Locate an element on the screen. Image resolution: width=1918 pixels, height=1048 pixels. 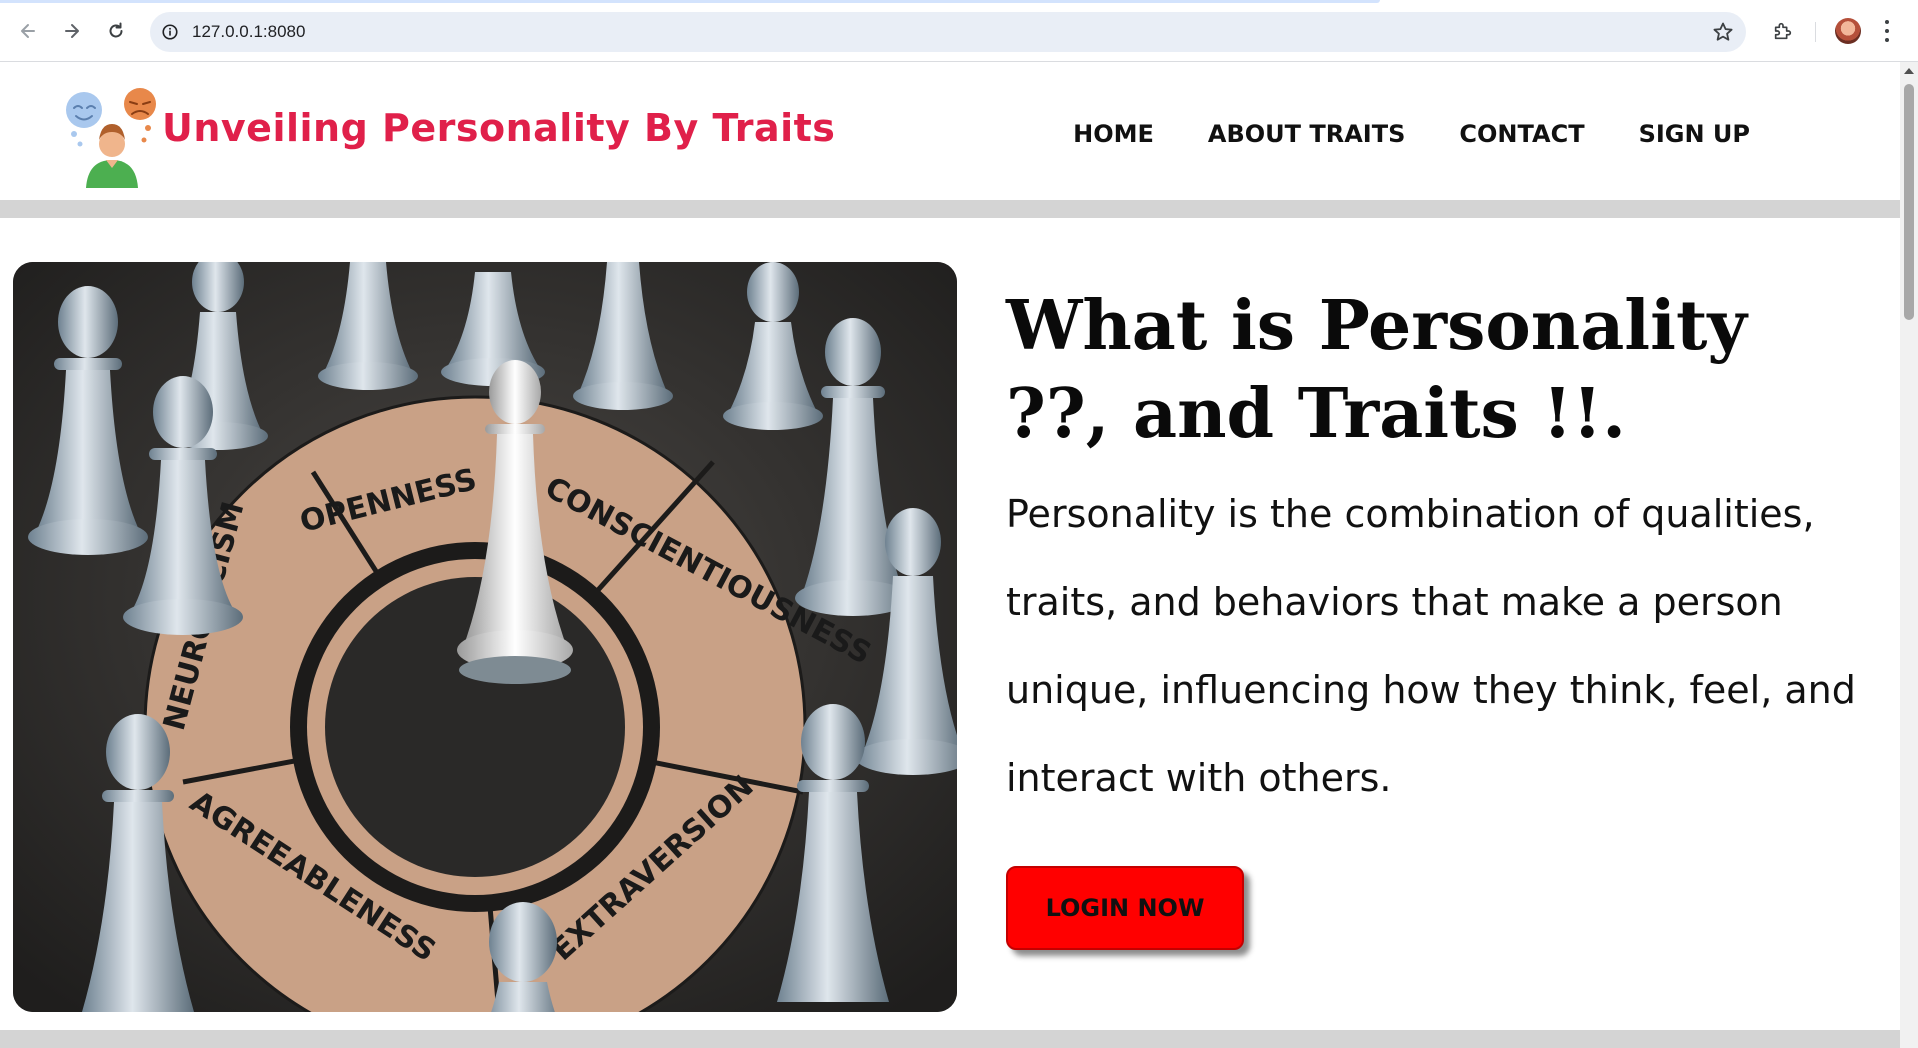
scrollbar-thumb is located at coordinates (1909, 202).